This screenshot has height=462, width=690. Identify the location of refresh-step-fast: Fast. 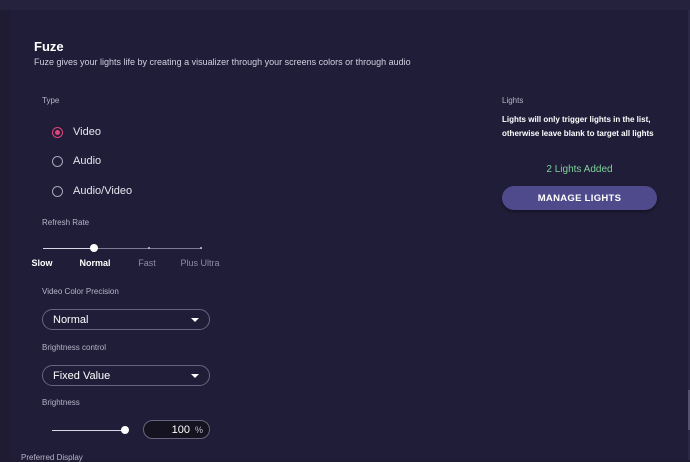
(147, 263).